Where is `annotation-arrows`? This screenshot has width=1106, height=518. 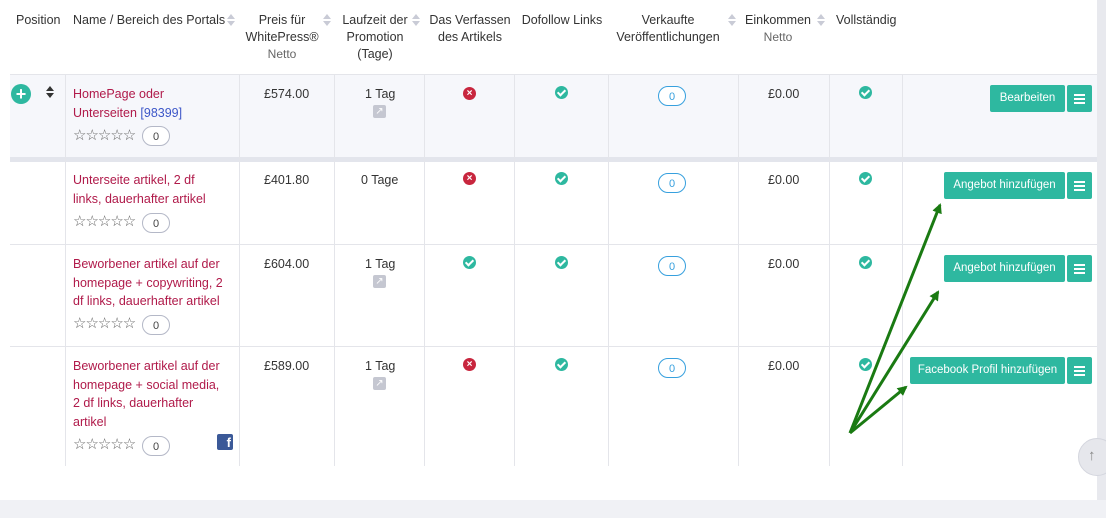 annotation-arrows is located at coordinates (895, 319).